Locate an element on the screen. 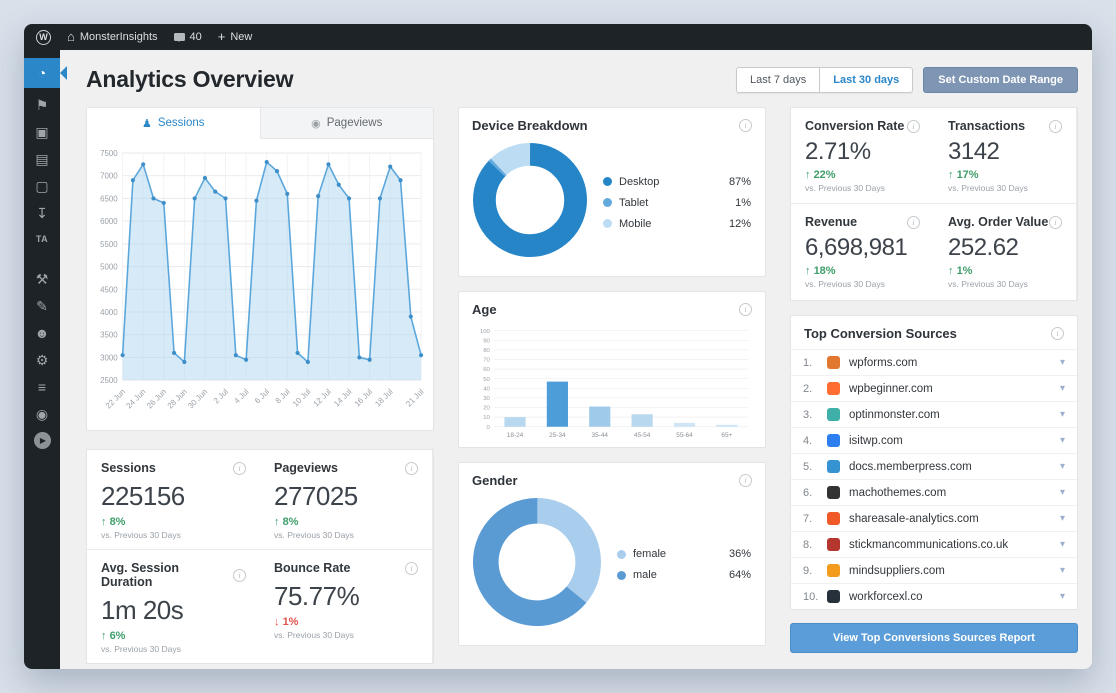 The height and width of the screenshot is (693, 1116). source-row: 1. wpforms.com is located at coordinates (934, 362).